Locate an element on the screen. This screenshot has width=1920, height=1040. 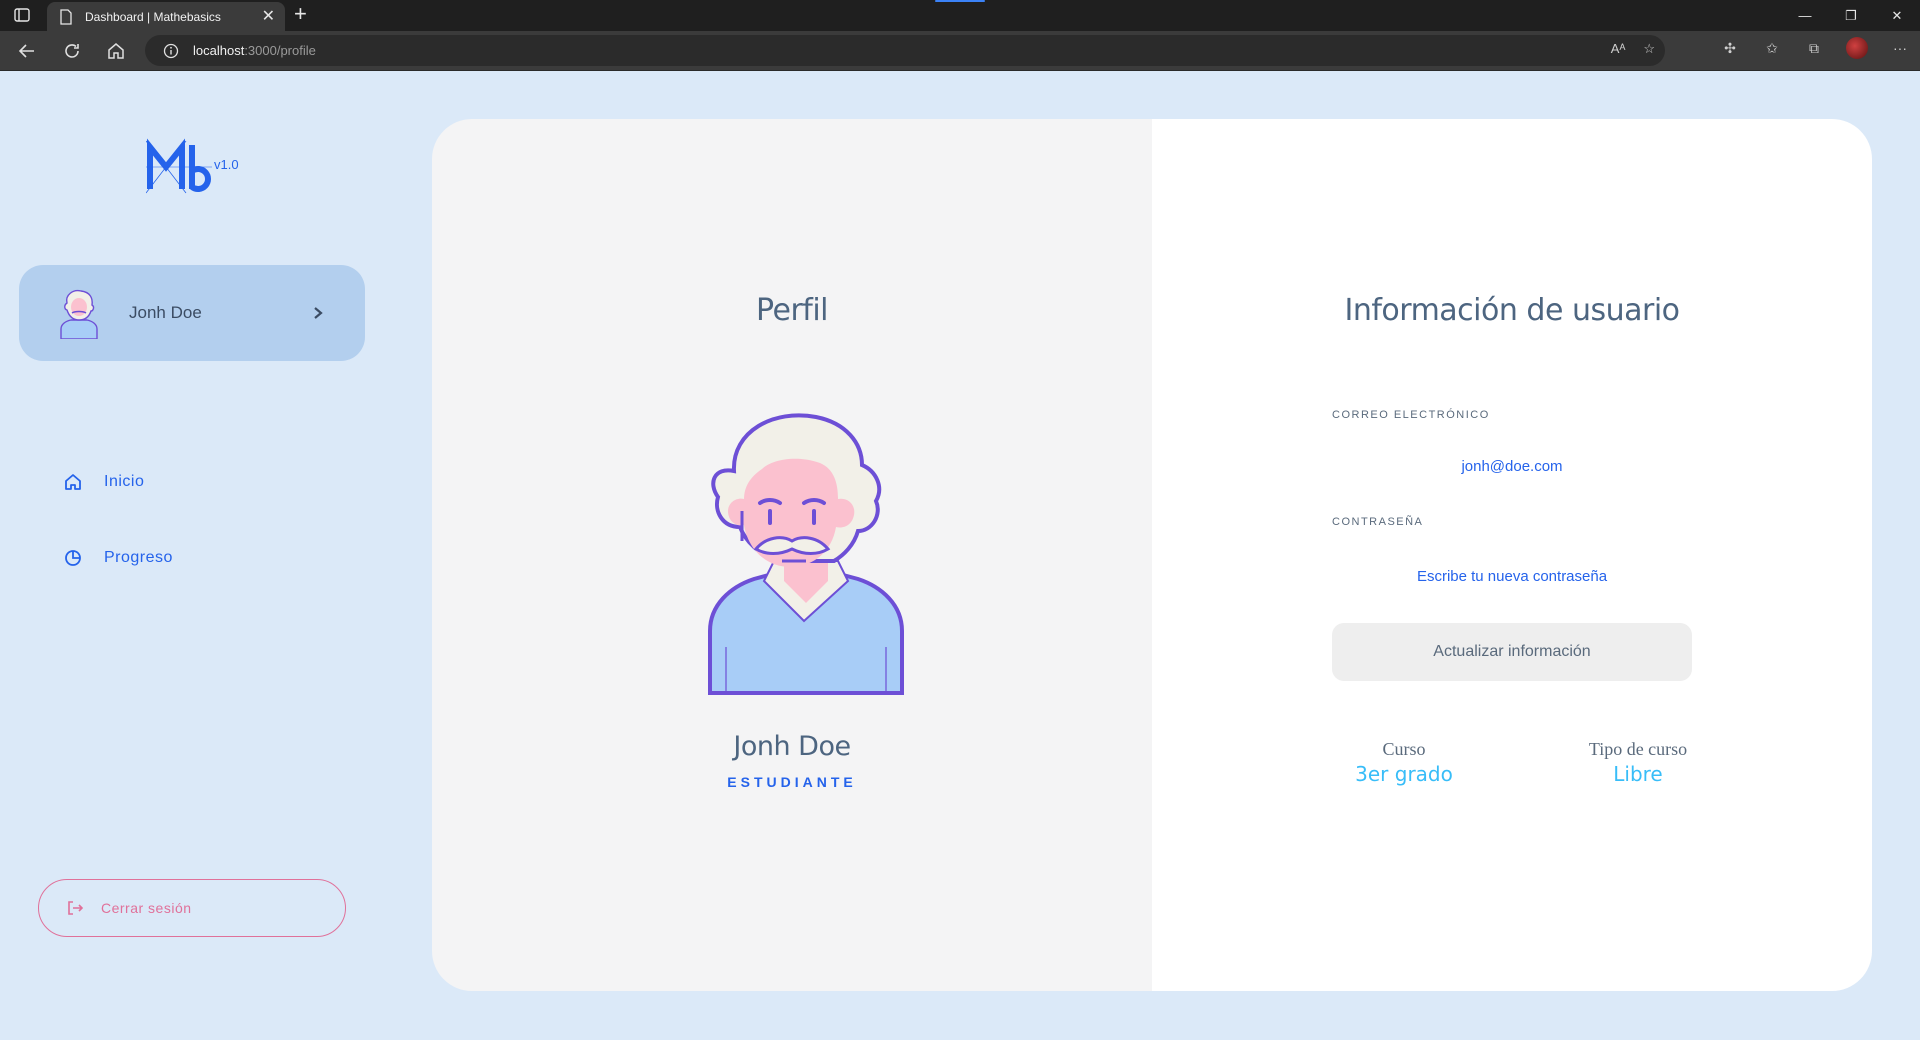
home-button is located at coordinates (116, 51).